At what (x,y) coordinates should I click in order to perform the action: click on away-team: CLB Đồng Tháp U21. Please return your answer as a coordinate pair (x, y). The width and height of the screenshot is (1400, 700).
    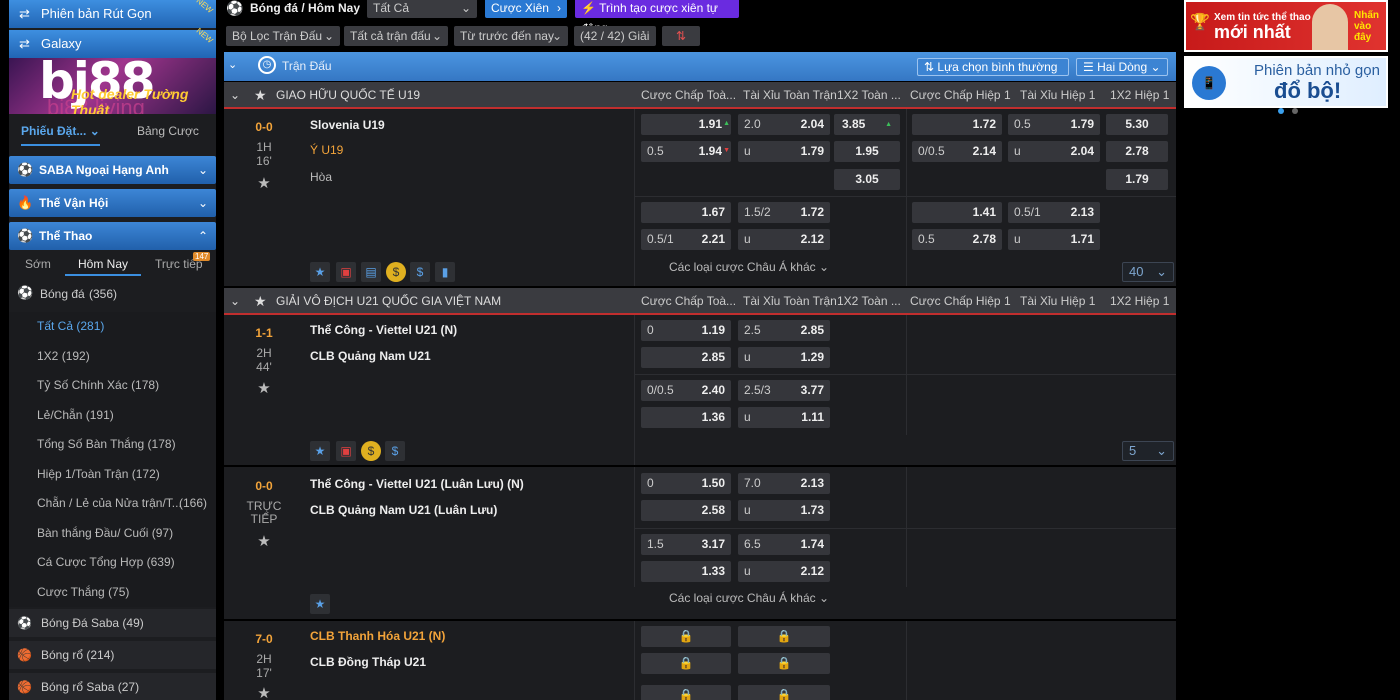
    Looking at the image, I should click on (368, 662).